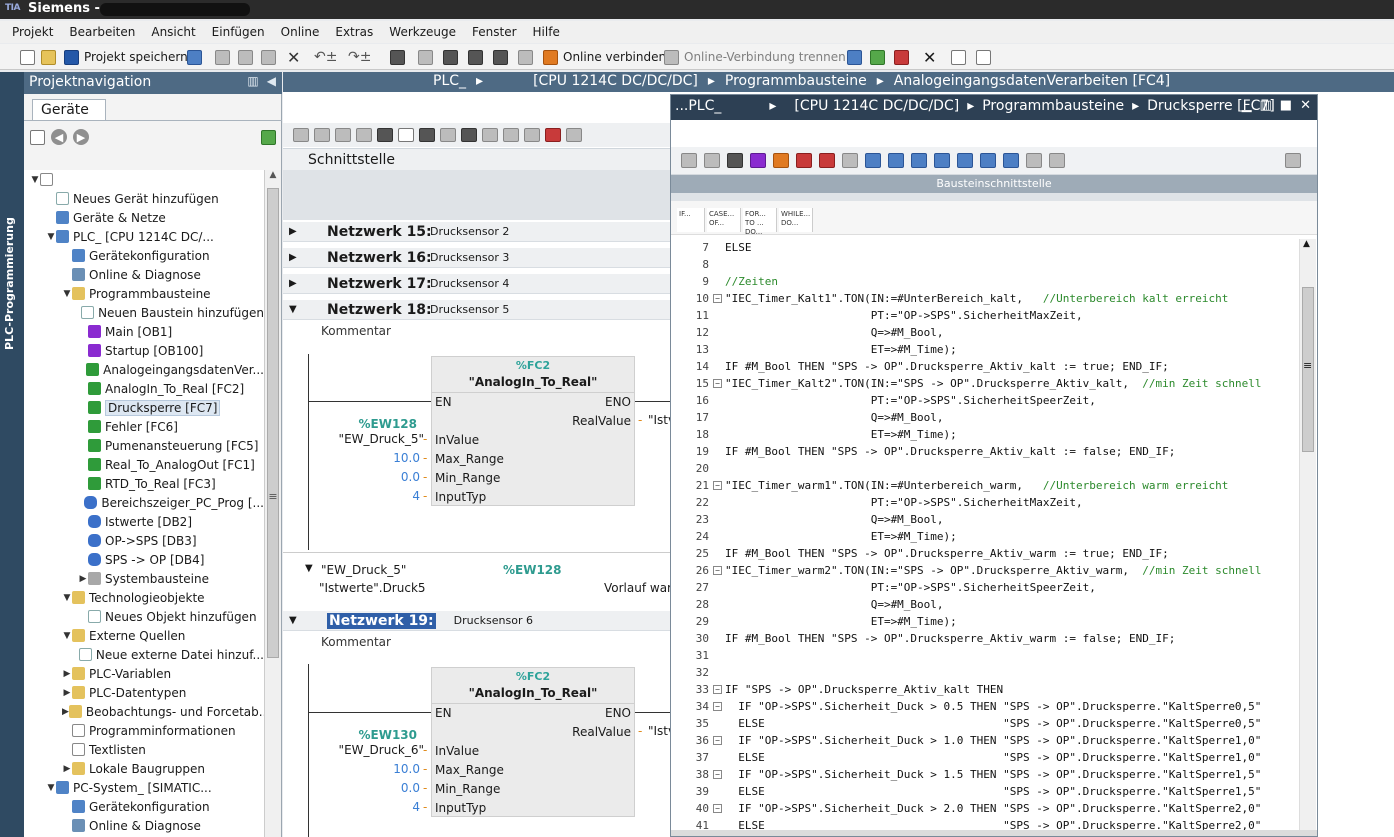  Describe the element at coordinates (144, 293) in the screenshot. I see `tree-item: ▼ Programmbausteine` at that location.